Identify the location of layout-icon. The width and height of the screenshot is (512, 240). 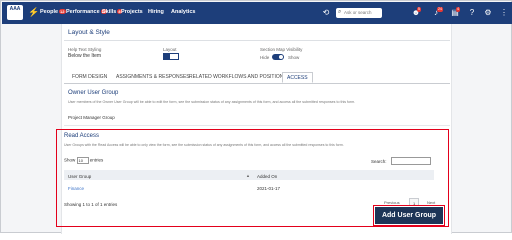
(171, 56).